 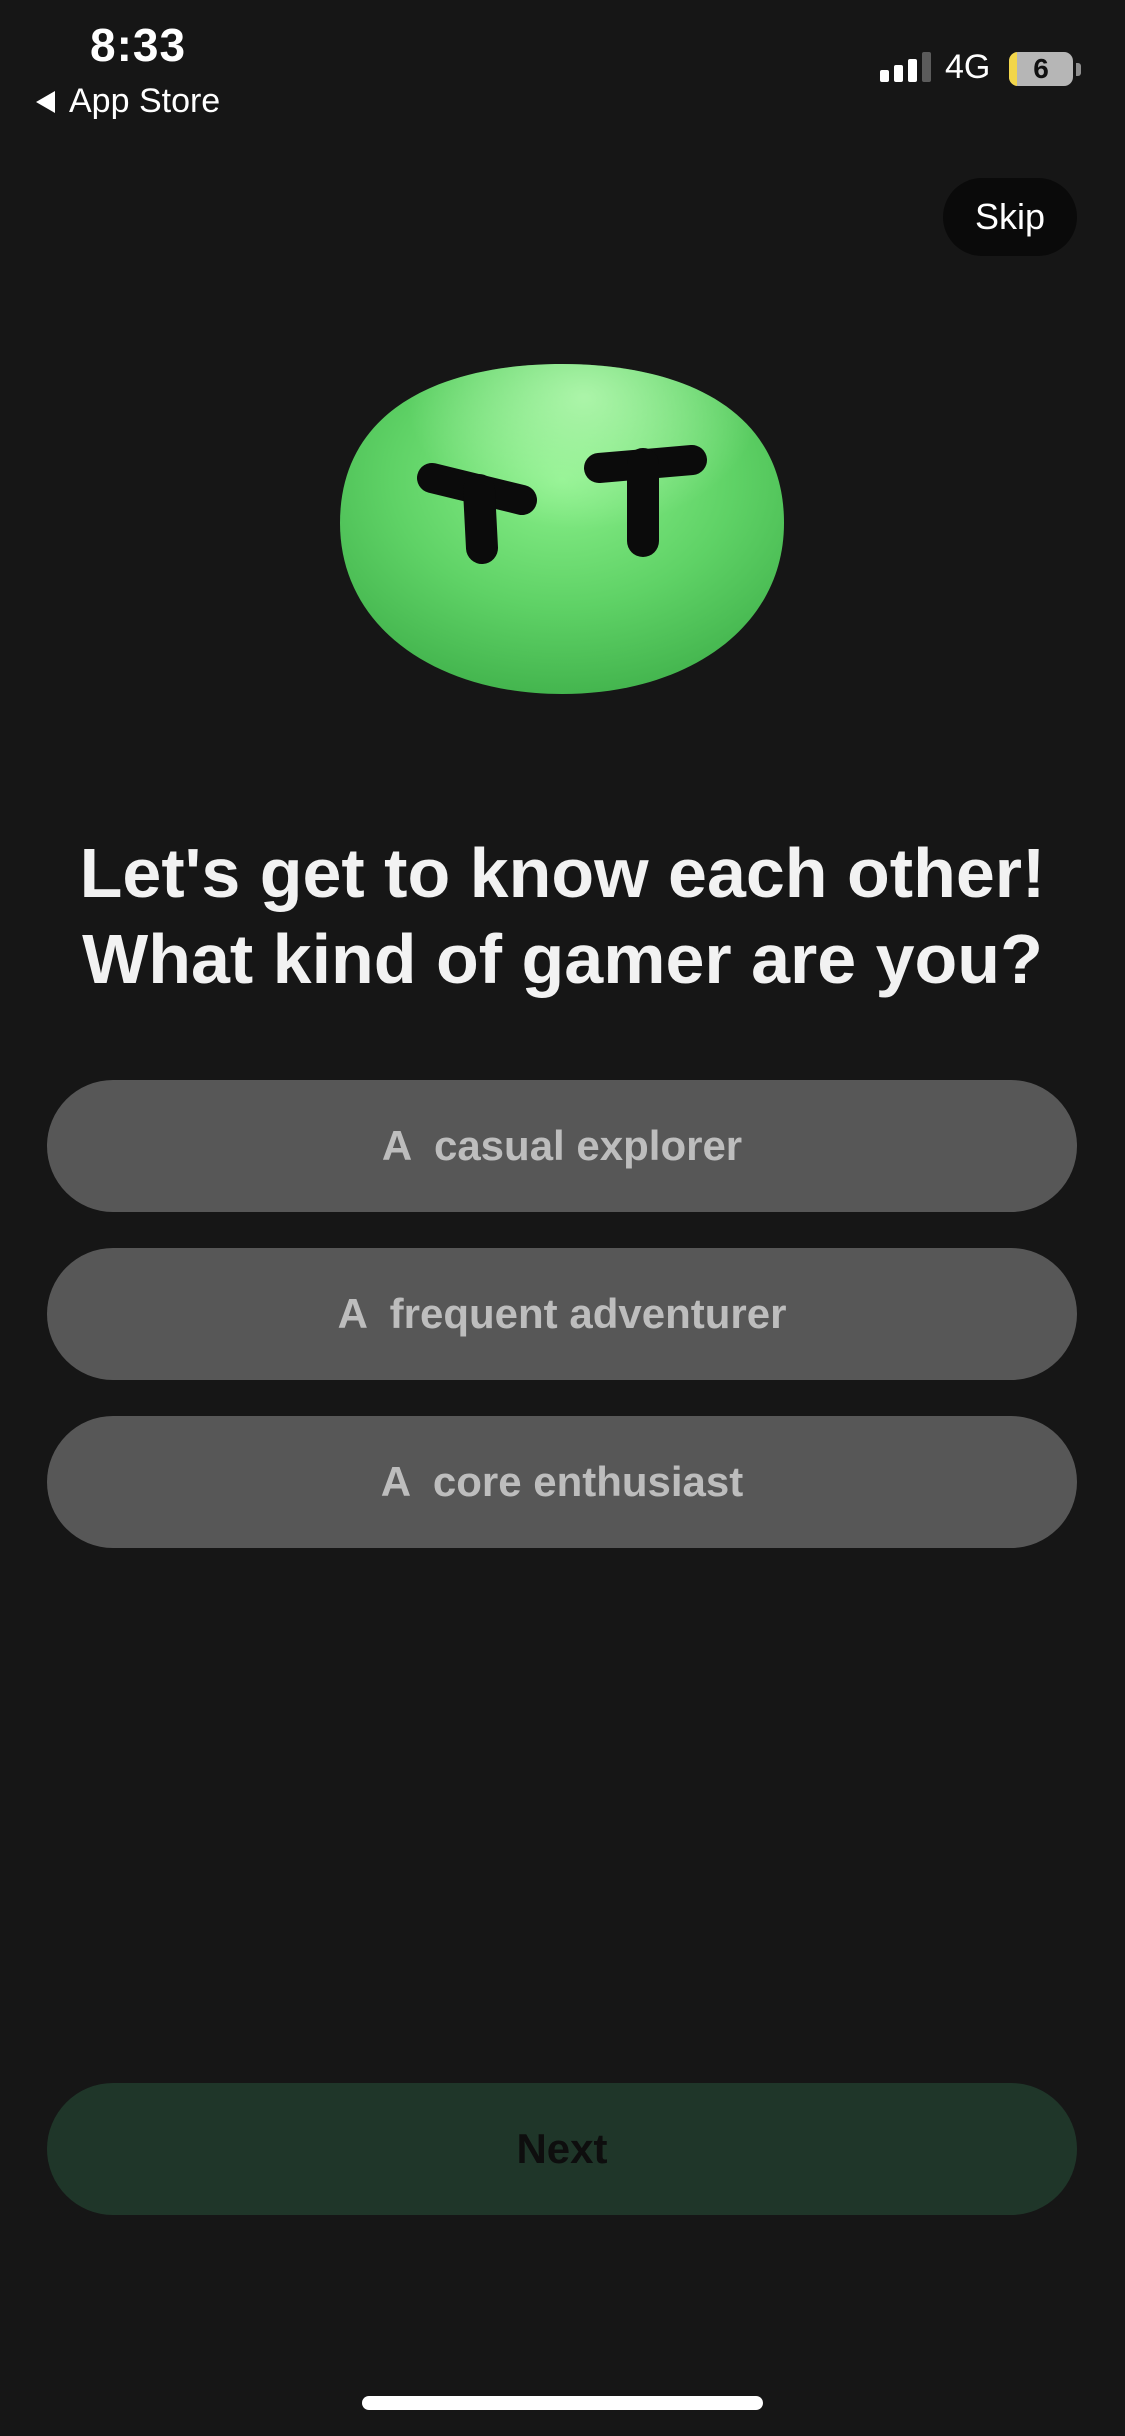 I want to click on title-line-2: What kind of gamer are you?, so click(x=562, y=959).